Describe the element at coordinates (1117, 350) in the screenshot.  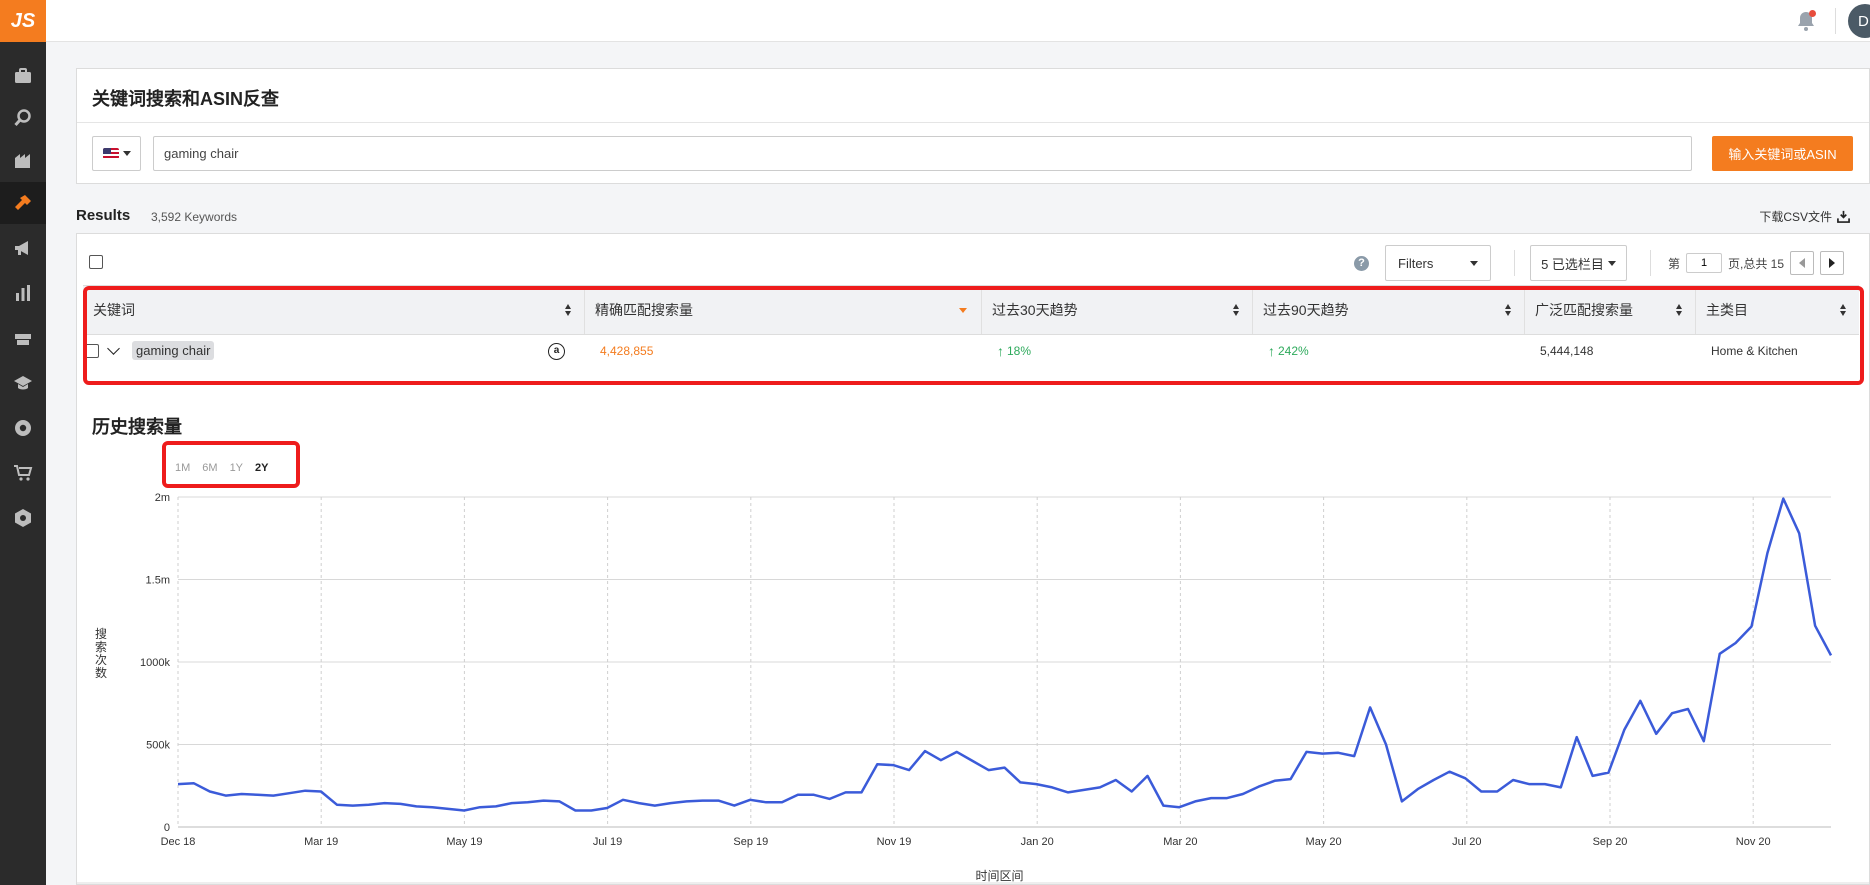
I see `cell-trend-30: ↑ 18%` at that location.